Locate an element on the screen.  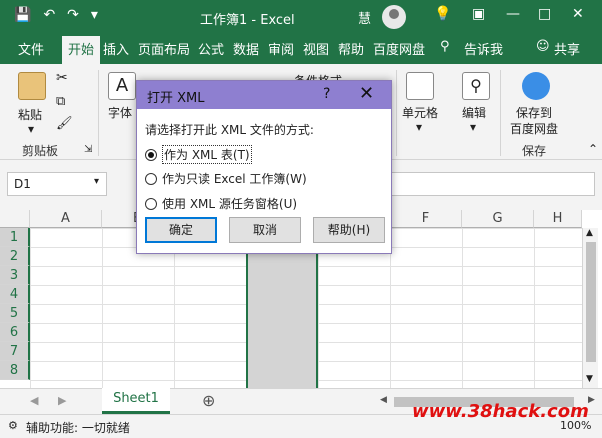
user-name: 慧 is located at coordinates (364, 17).